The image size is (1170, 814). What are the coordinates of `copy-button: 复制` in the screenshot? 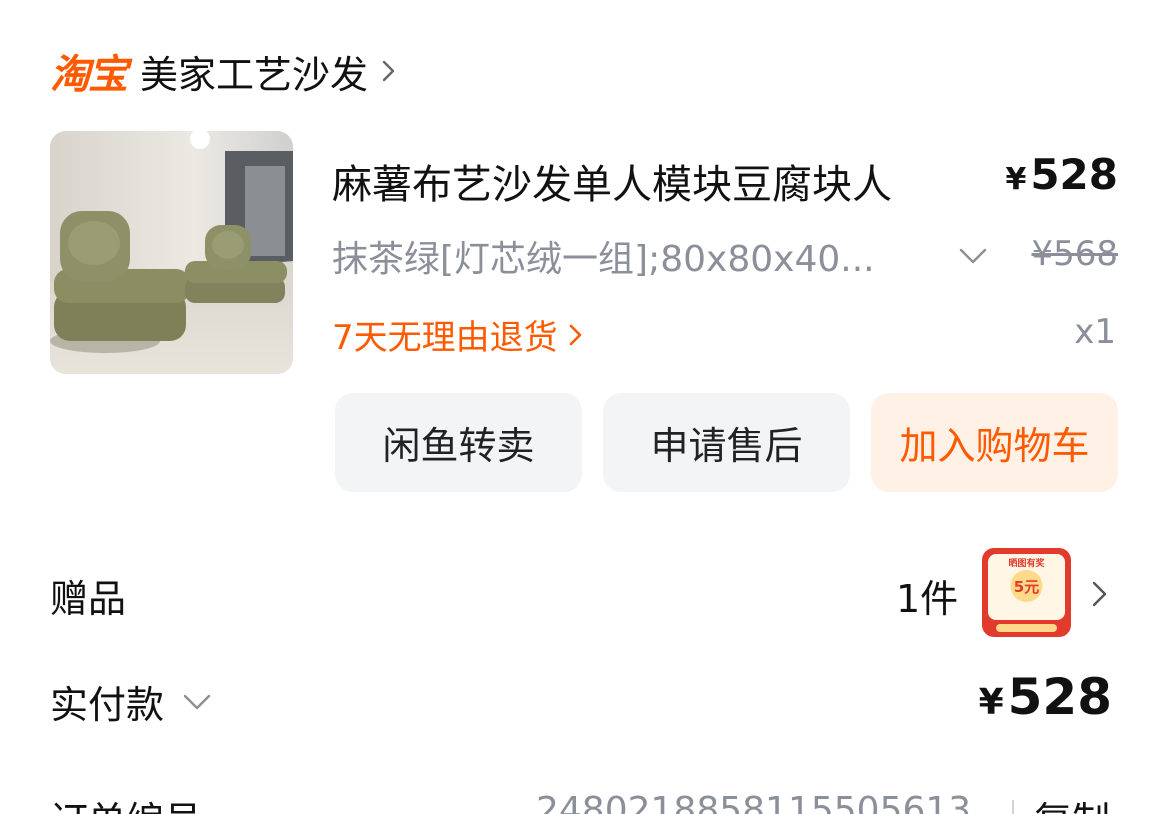 It's located at (1072, 802).